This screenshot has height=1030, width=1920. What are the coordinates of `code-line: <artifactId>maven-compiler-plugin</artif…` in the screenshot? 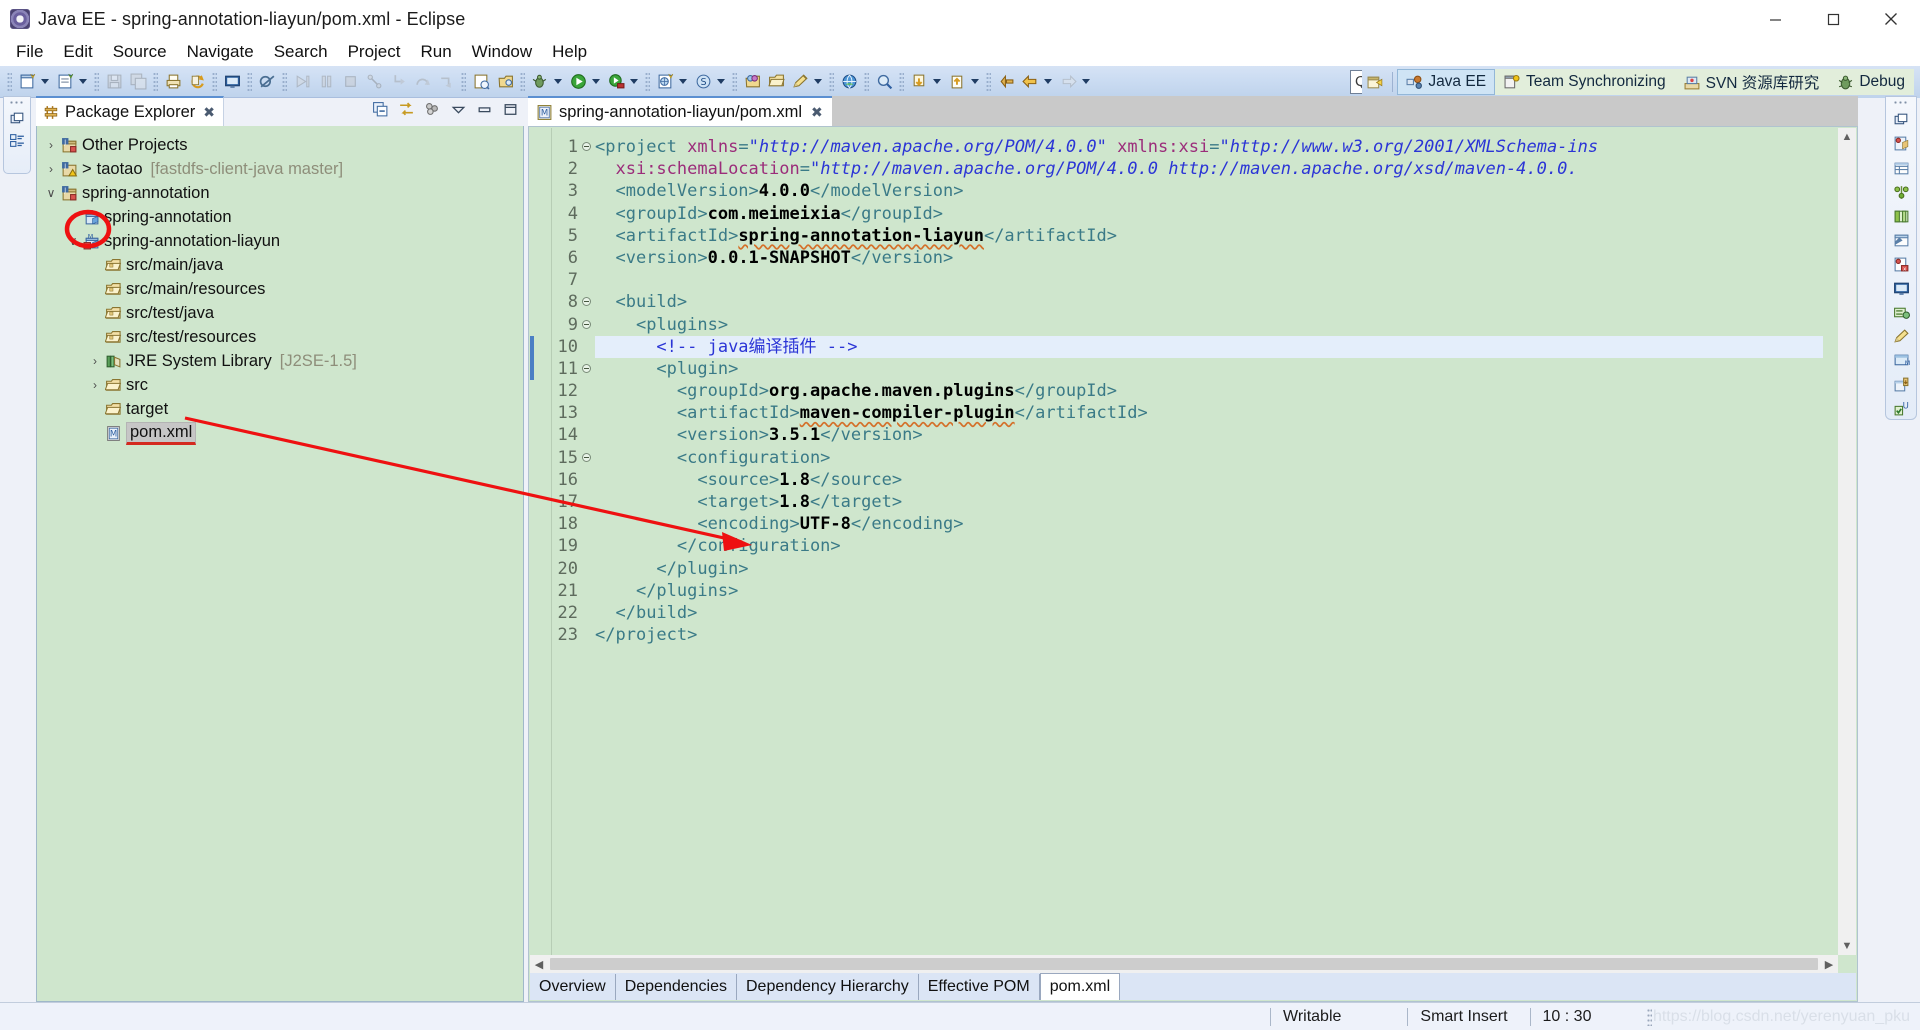 It's located at (1209, 413).